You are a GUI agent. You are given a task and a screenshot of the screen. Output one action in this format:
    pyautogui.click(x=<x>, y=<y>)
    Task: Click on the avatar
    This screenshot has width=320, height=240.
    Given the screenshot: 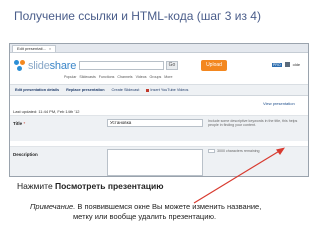 What is the action you would take?
    pyautogui.click(x=287, y=64)
    